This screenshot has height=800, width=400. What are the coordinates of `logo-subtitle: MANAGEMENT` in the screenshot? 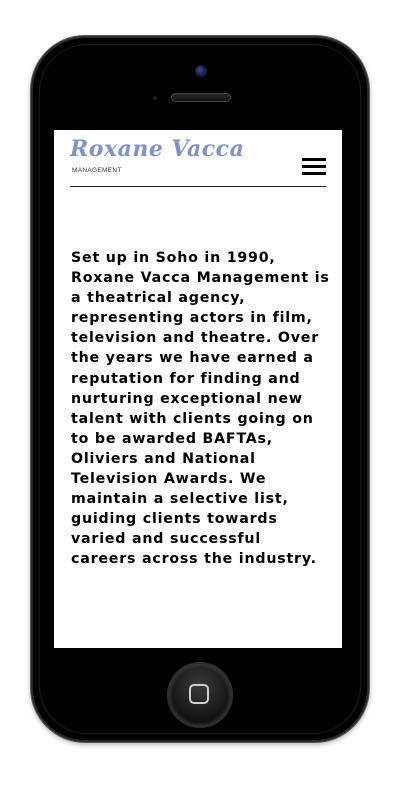 It's located at (97, 170).